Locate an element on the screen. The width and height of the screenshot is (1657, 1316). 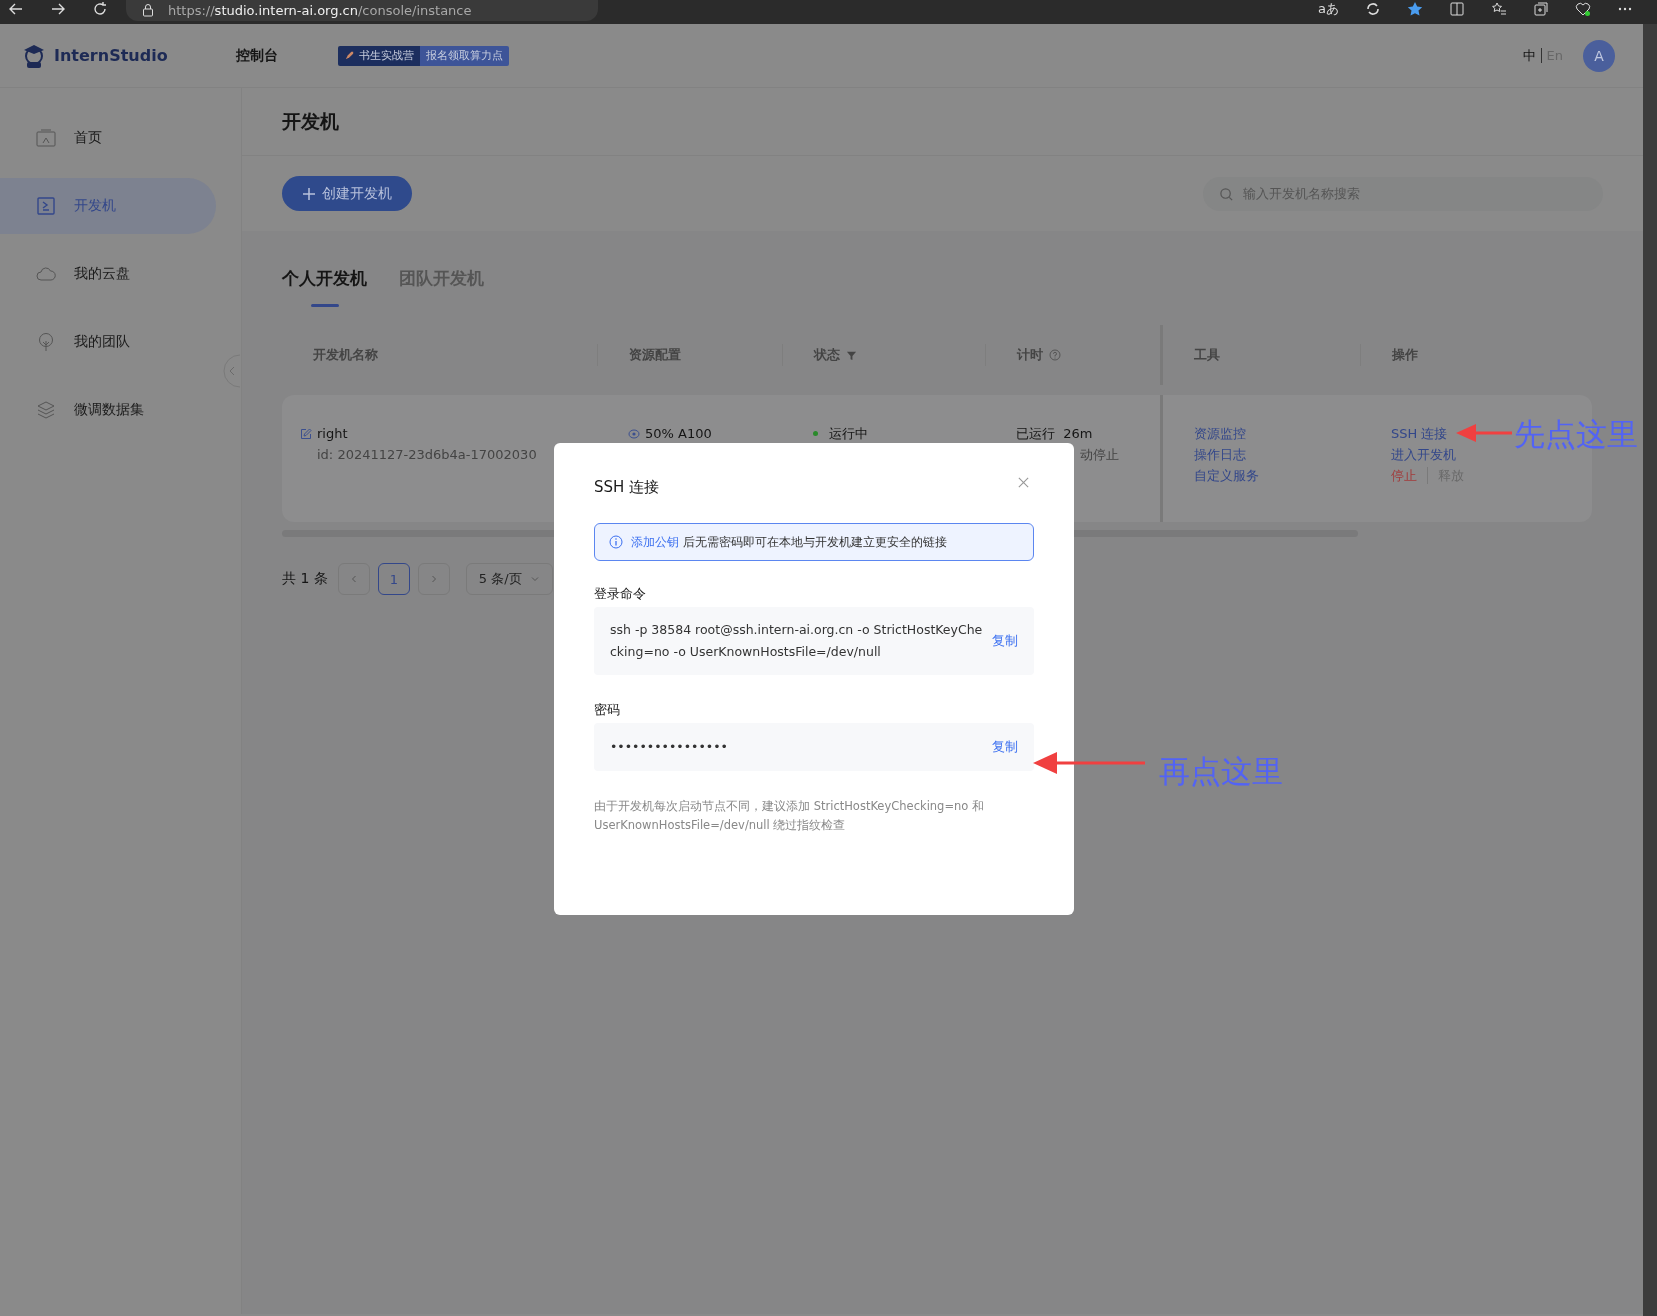
action-link: 进入开发机 is located at coordinates (1423, 454).